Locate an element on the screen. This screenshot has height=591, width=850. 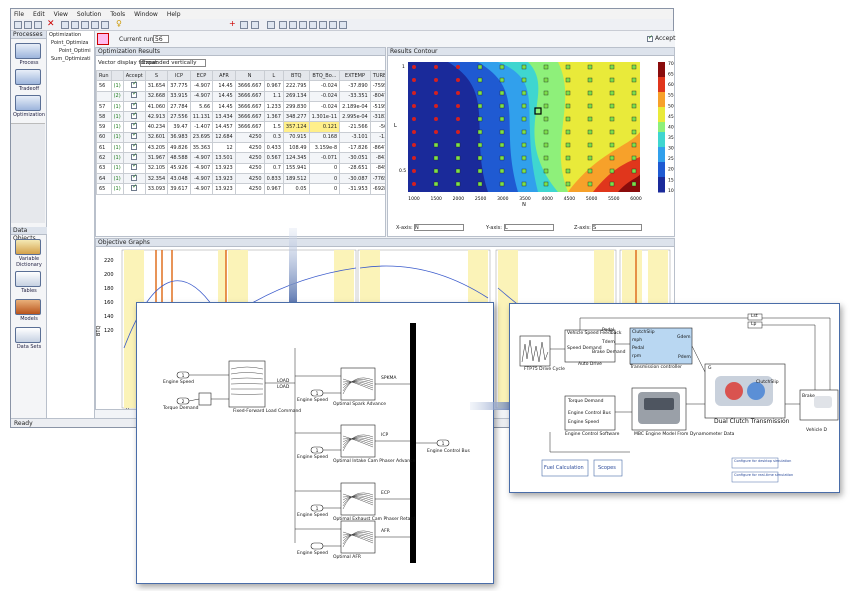
layout7-icon is located at coordinates (343, 25).